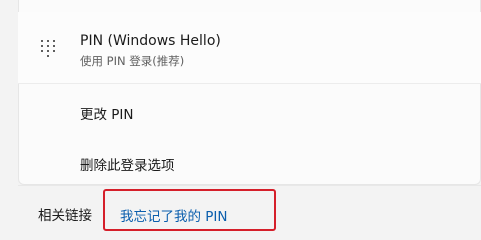 This screenshot has width=481, height=240. What do you see at coordinates (127, 164) in the screenshot?
I see `remove-sign-in-option: 删除此登录选项` at bounding box center [127, 164].